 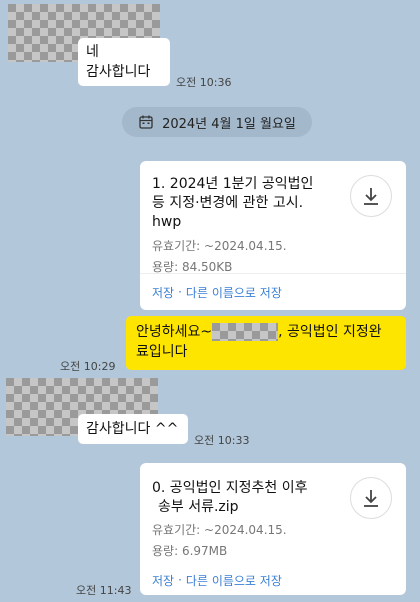 I want to click on redacted-name, so click(x=245, y=332).